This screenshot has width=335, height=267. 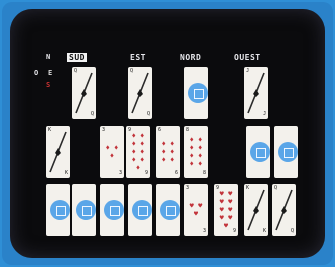 What do you see at coordinates (112, 152) in the screenshot?
I see `dummy-card: ♦ ♦ ♦ 3 3` at bounding box center [112, 152].